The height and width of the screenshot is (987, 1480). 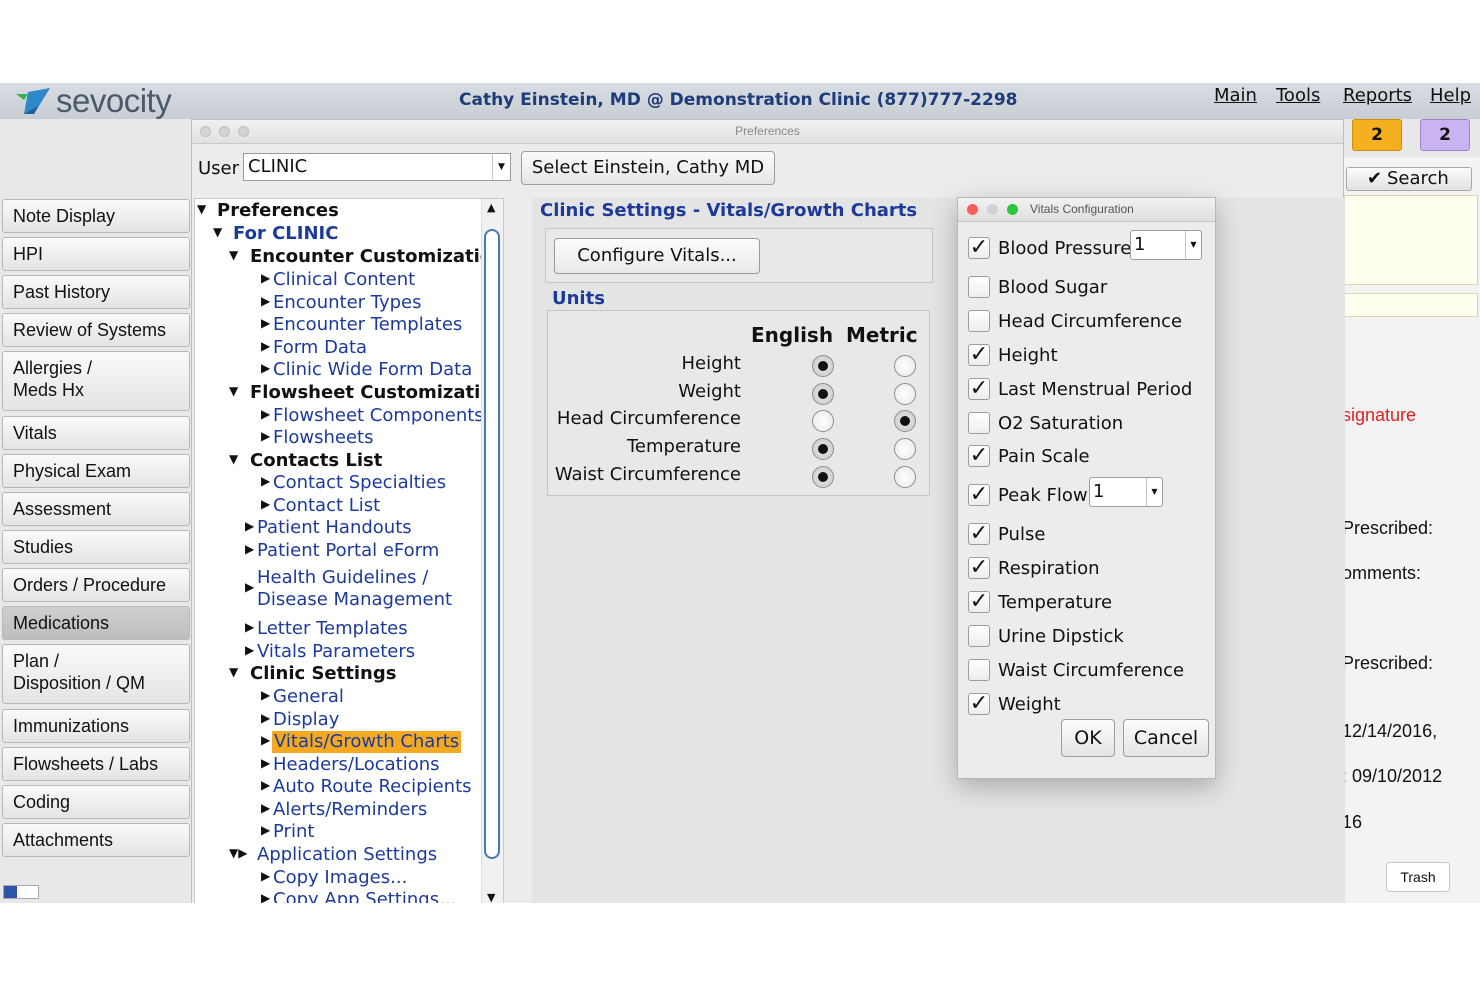 What do you see at coordinates (306, 720) in the screenshot?
I see `tree-display: Display` at bounding box center [306, 720].